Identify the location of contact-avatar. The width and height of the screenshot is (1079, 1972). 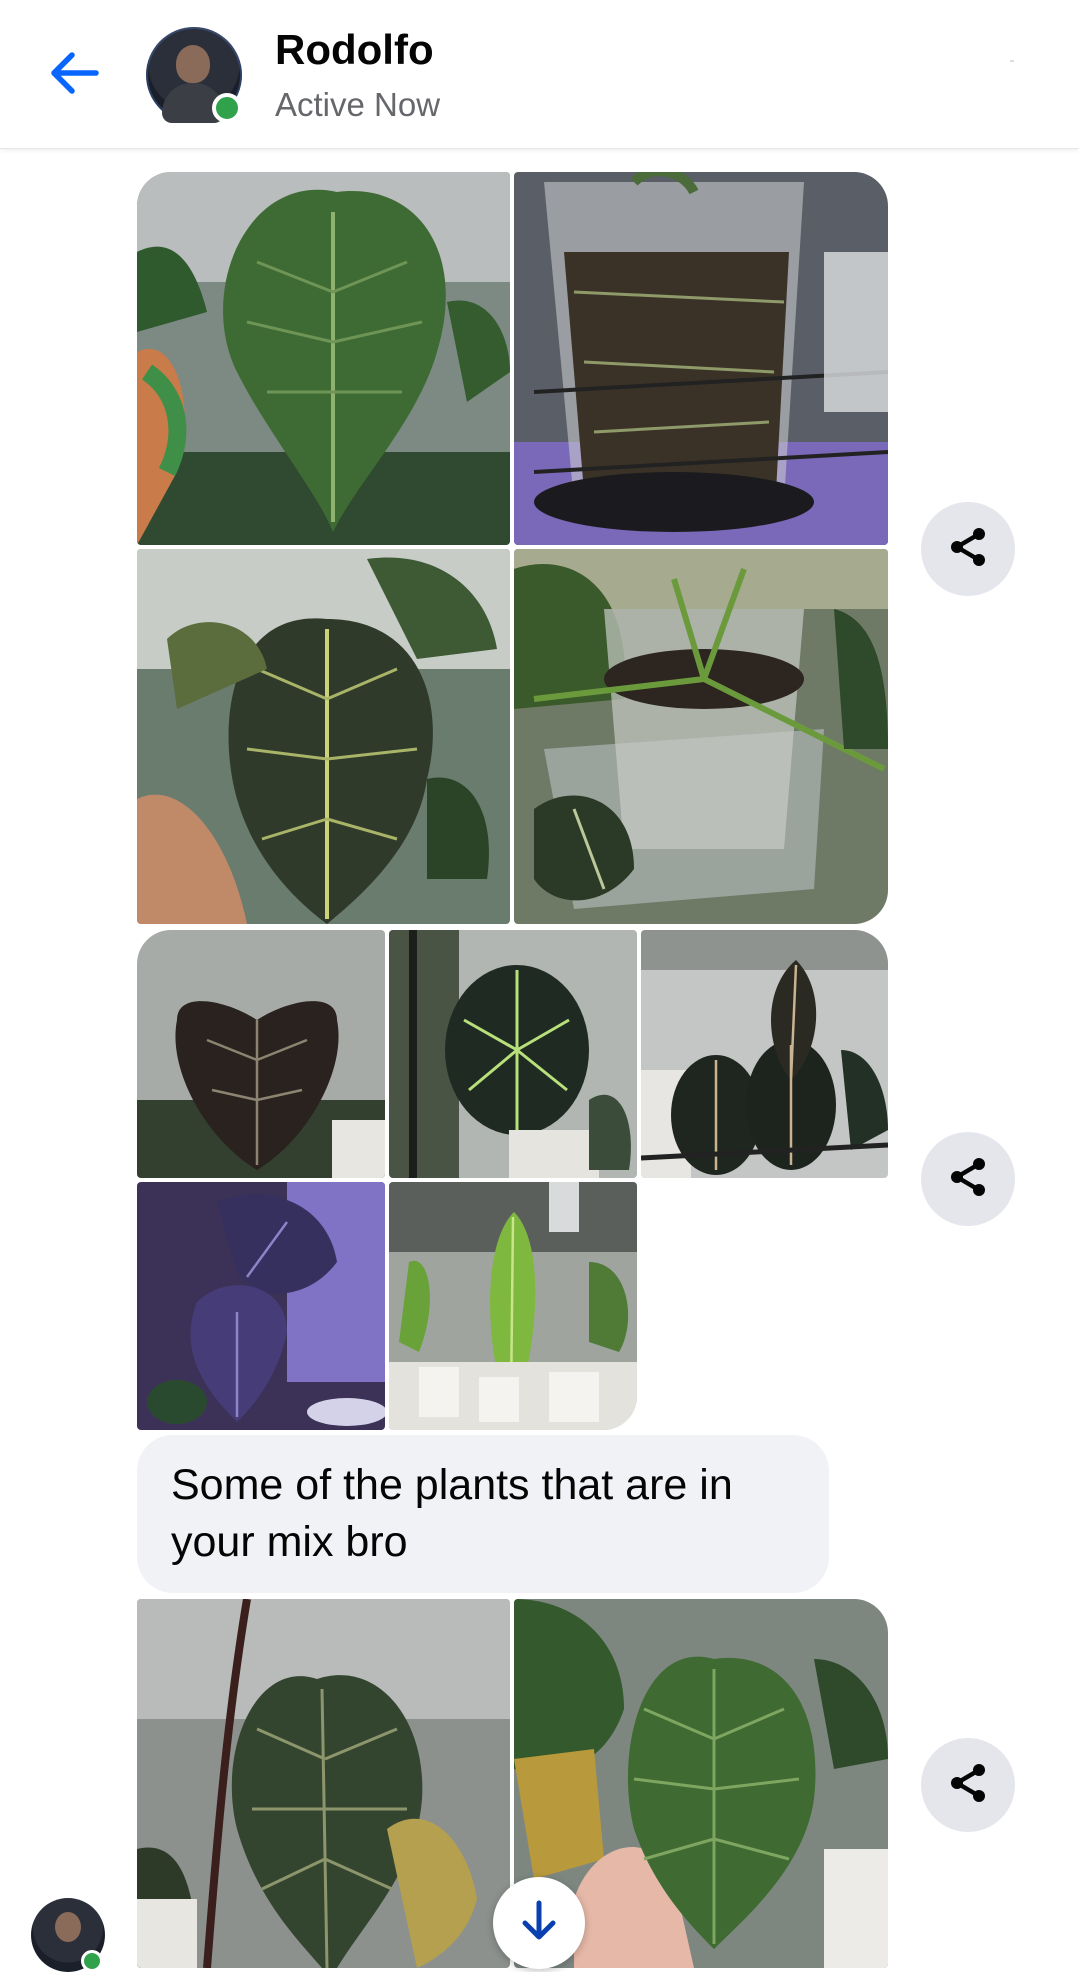
(194, 75).